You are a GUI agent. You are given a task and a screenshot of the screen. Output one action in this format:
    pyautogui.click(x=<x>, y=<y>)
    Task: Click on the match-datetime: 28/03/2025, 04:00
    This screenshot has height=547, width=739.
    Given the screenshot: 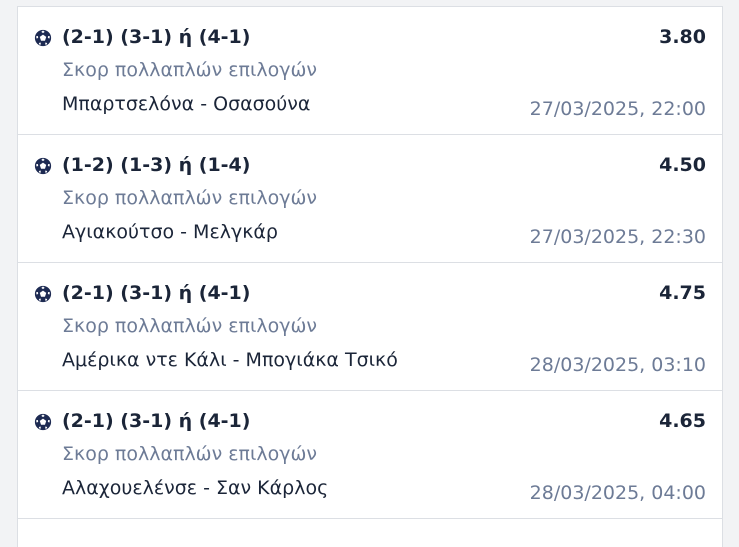 What is the action you would take?
    pyautogui.click(x=617, y=493)
    